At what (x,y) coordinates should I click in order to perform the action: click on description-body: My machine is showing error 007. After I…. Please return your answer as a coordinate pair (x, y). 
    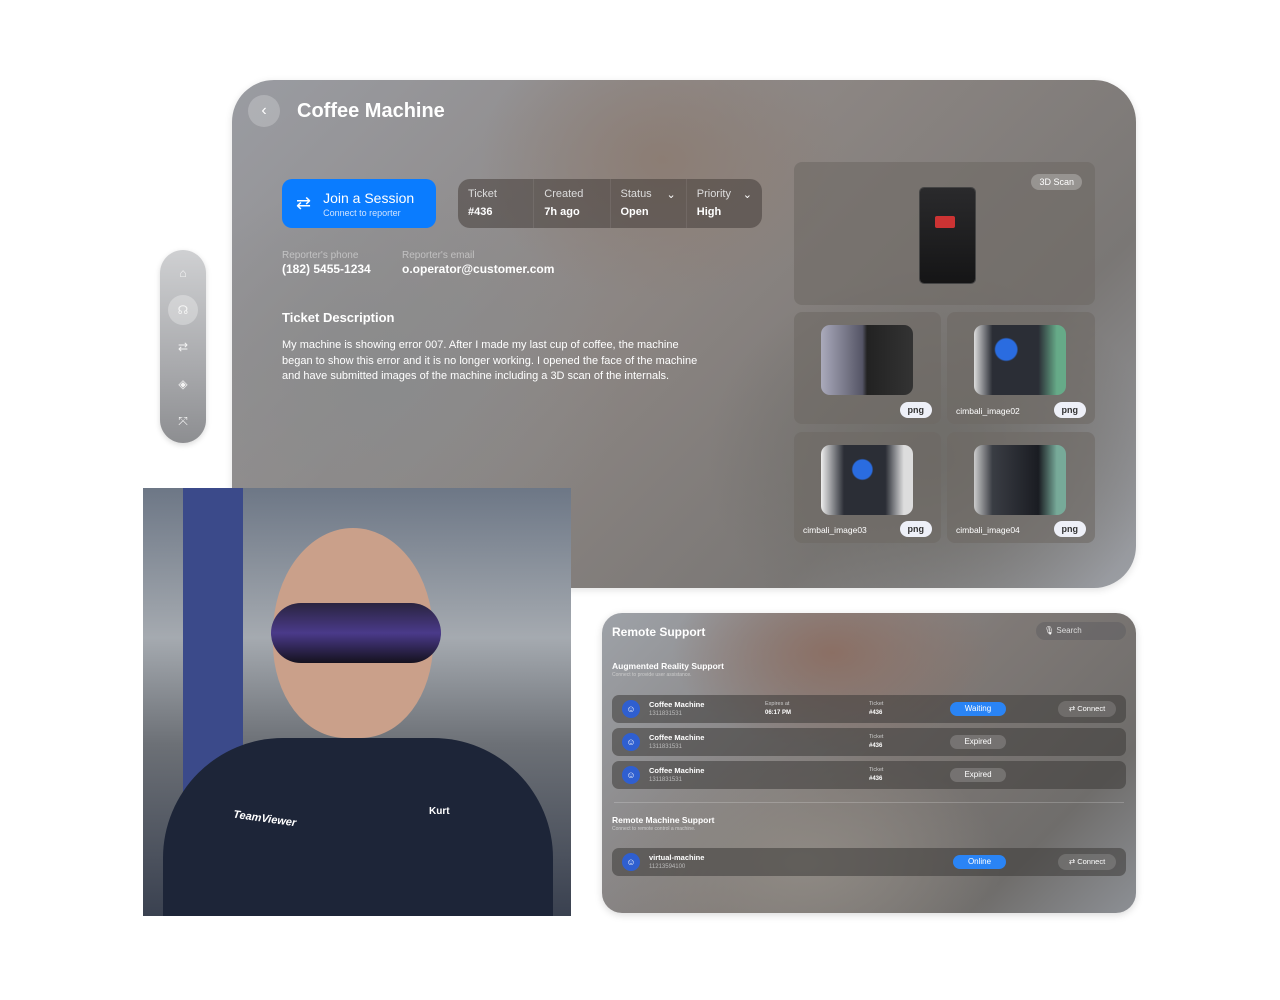
    Looking at the image, I should click on (490, 360).